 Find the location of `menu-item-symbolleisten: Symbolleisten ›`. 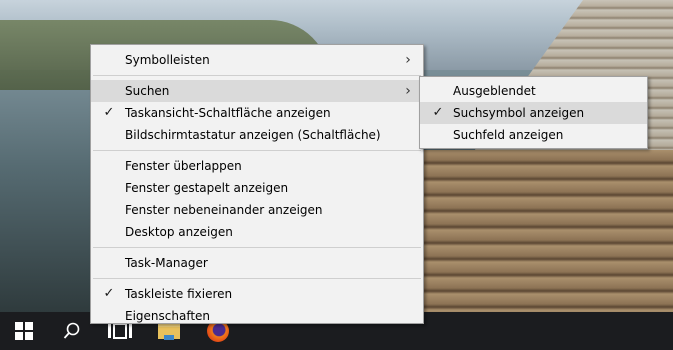

menu-item-symbolleisten: Symbolleisten › is located at coordinates (257, 60).